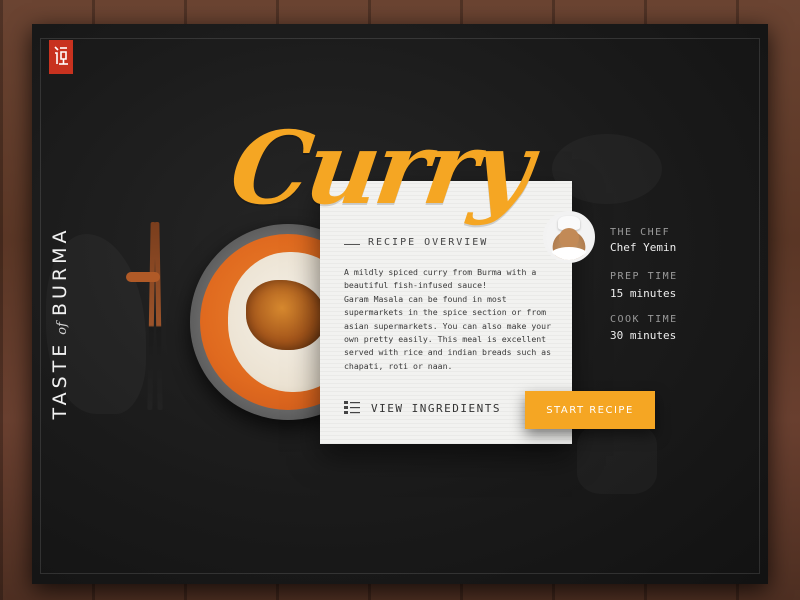 The width and height of the screenshot is (800, 600). I want to click on prep-time-label: PREP TIME, so click(644, 276).